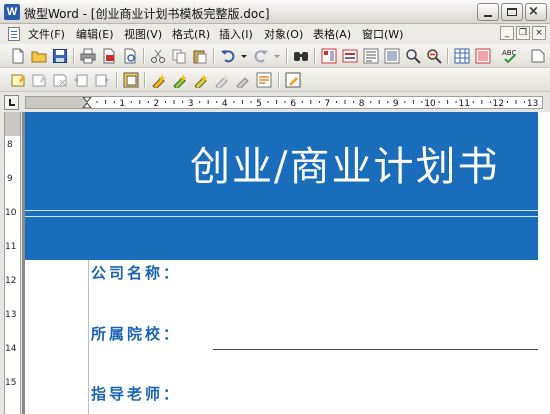 The image size is (550, 414). What do you see at coordinates (136, 394) in the screenshot?
I see `advisor-label: 指导老师：` at bounding box center [136, 394].